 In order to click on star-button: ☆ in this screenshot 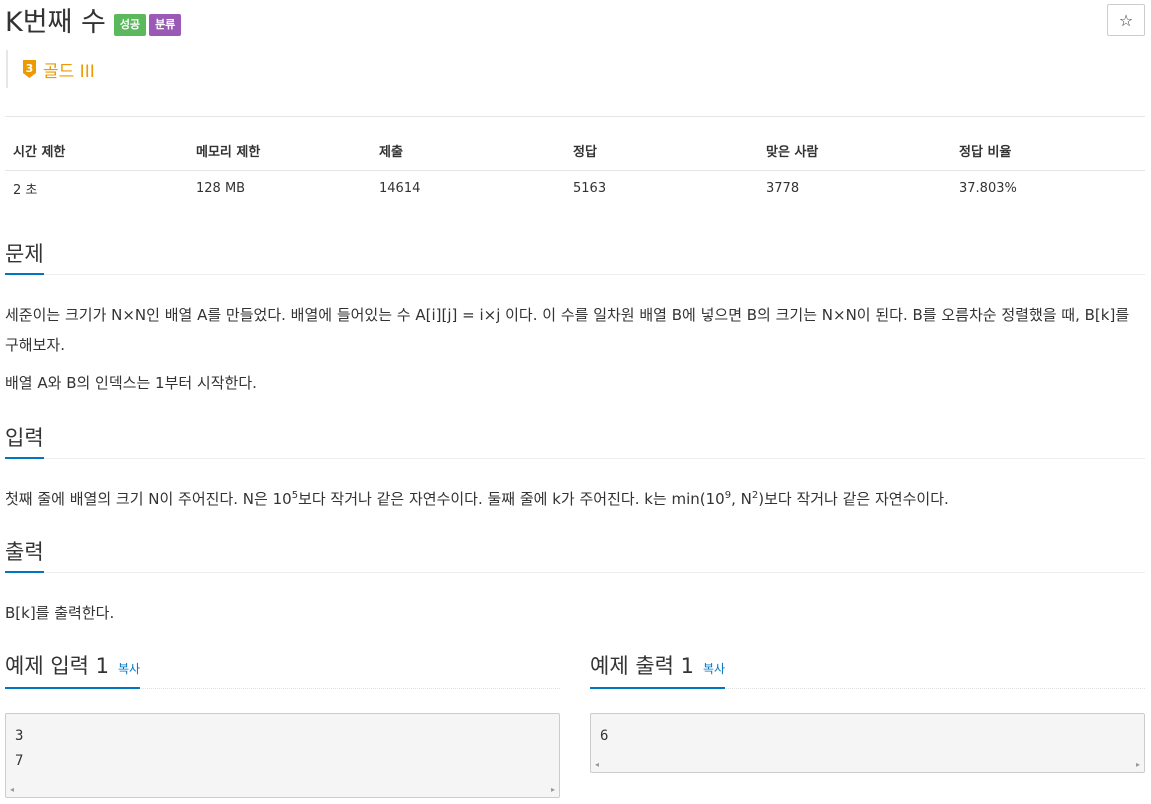, I will do `click(1126, 20)`.